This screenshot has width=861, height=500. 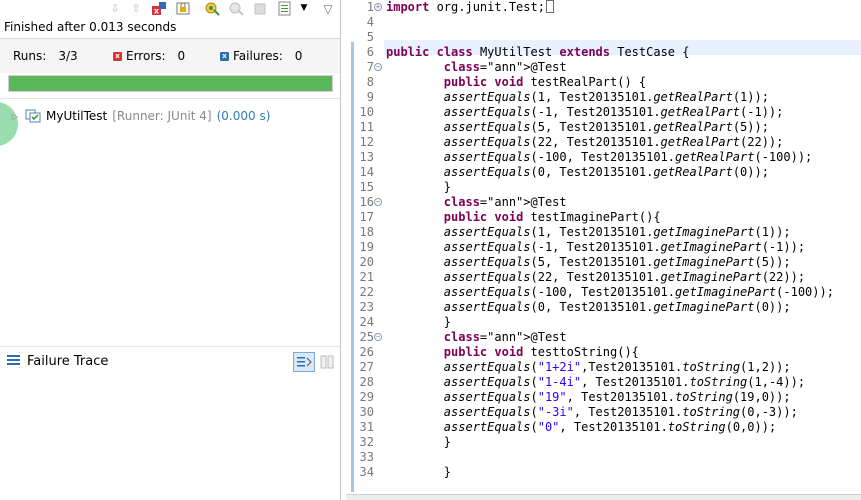 I want to click on code-line: 15 }, so click(x=603, y=187).